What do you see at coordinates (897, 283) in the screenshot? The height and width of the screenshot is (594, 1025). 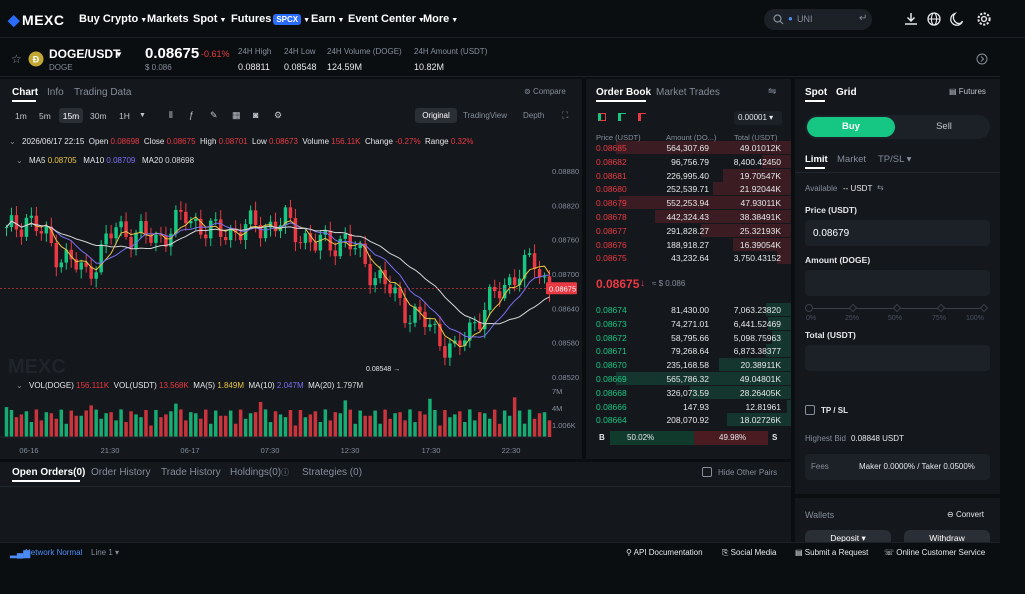 I see `amount-input` at bounding box center [897, 283].